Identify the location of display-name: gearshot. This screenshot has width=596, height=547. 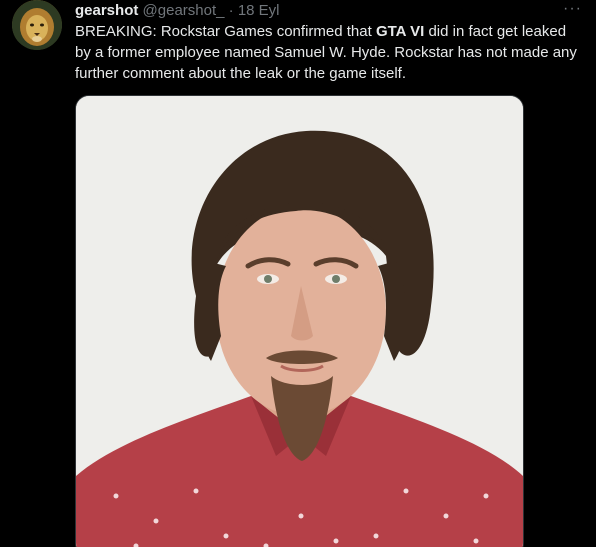
(106, 10).